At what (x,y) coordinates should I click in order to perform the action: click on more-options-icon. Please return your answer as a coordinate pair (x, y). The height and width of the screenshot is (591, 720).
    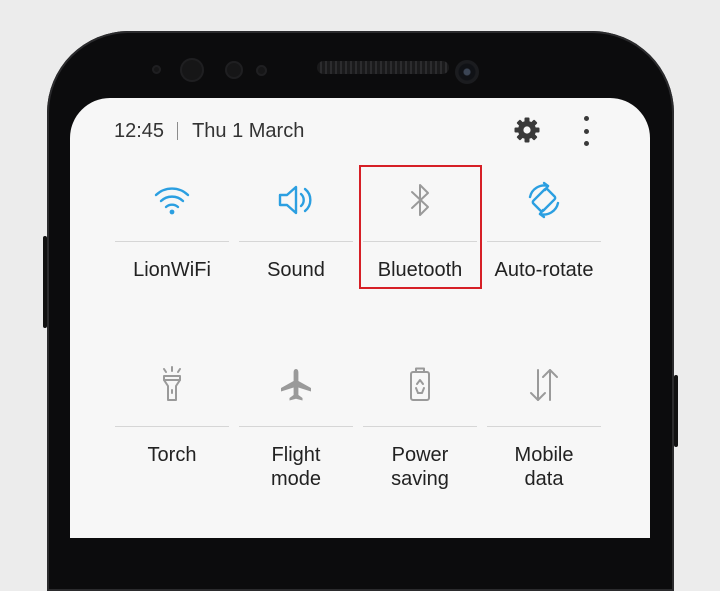
    Looking at the image, I should click on (586, 131).